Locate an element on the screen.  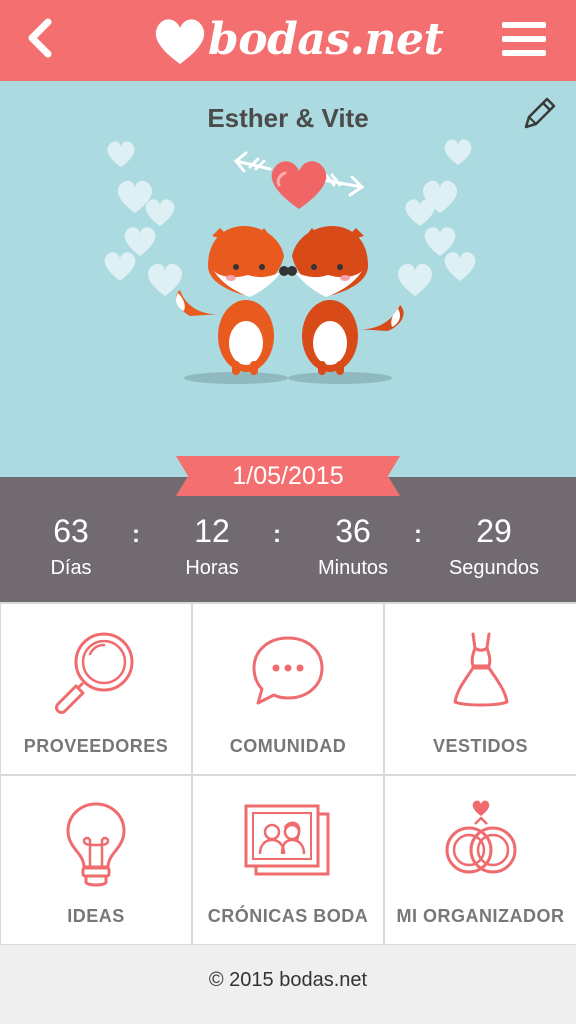
countdown-days-value: 63 is located at coordinates (71, 531).